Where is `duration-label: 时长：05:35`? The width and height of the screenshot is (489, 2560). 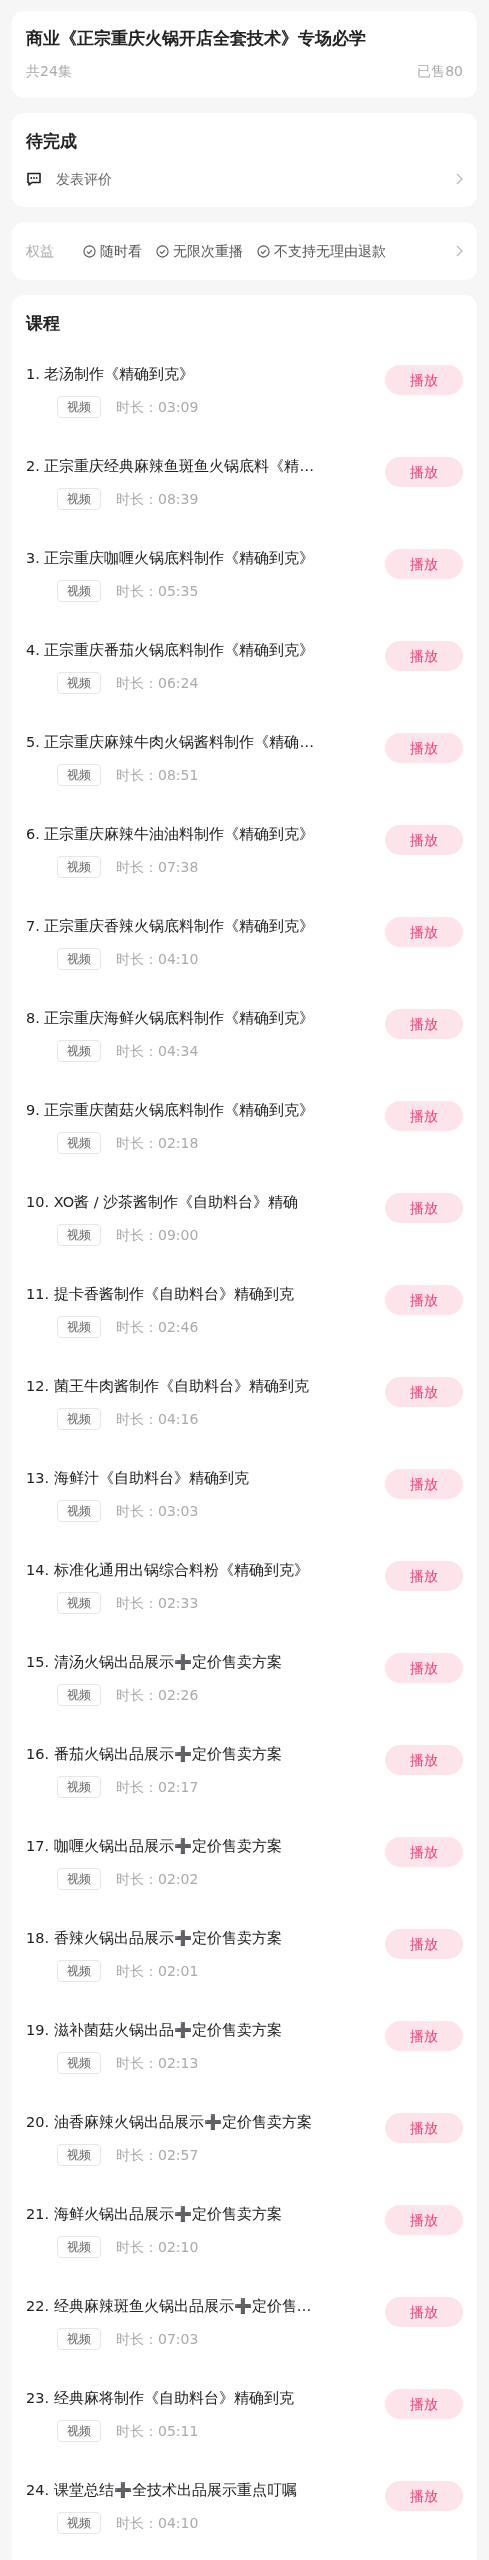 duration-label: 时长：05:35 is located at coordinates (157, 591).